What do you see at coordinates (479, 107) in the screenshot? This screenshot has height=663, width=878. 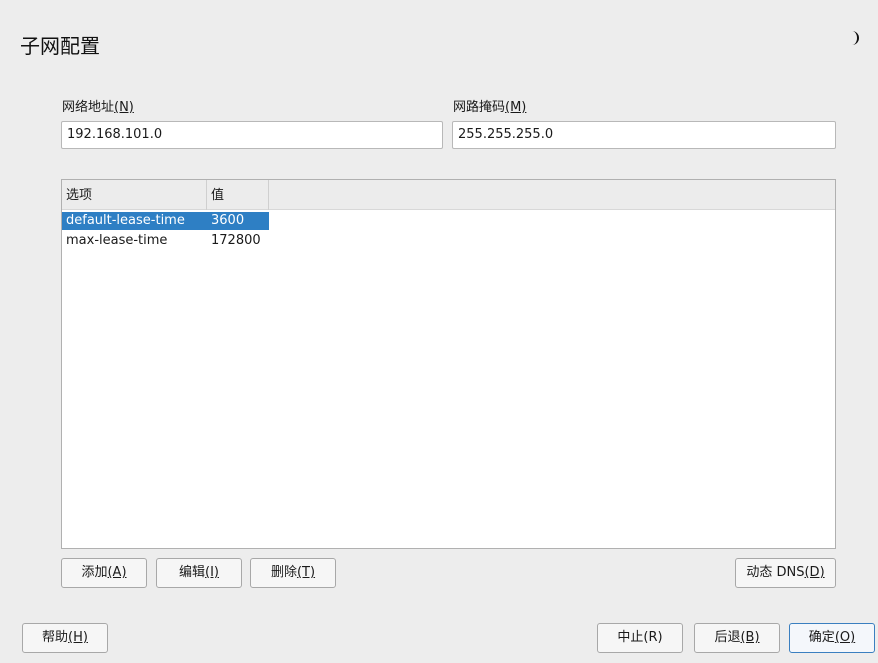 I see `netmask-label-text: 网路掩码` at bounding box center [479, 107].